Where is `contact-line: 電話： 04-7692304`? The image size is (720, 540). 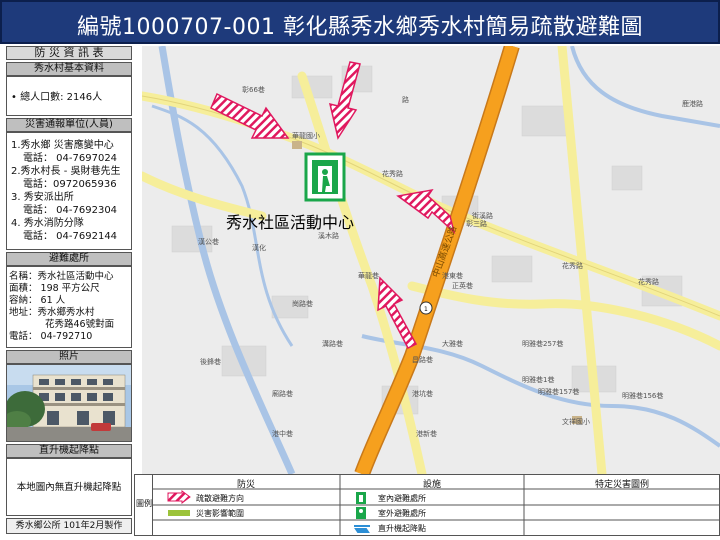
contact-line: 電話： 04-7692304 is located at coordinates (70, 210).